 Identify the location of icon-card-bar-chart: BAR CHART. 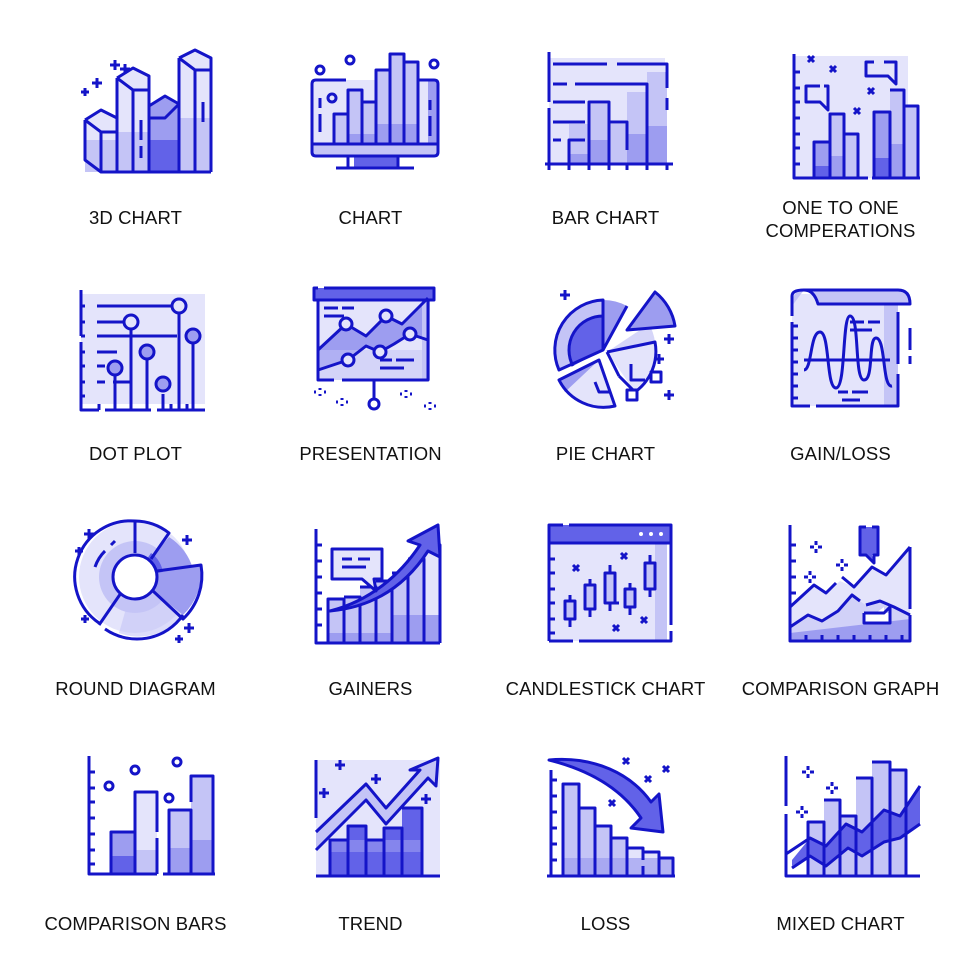
(605, 147).